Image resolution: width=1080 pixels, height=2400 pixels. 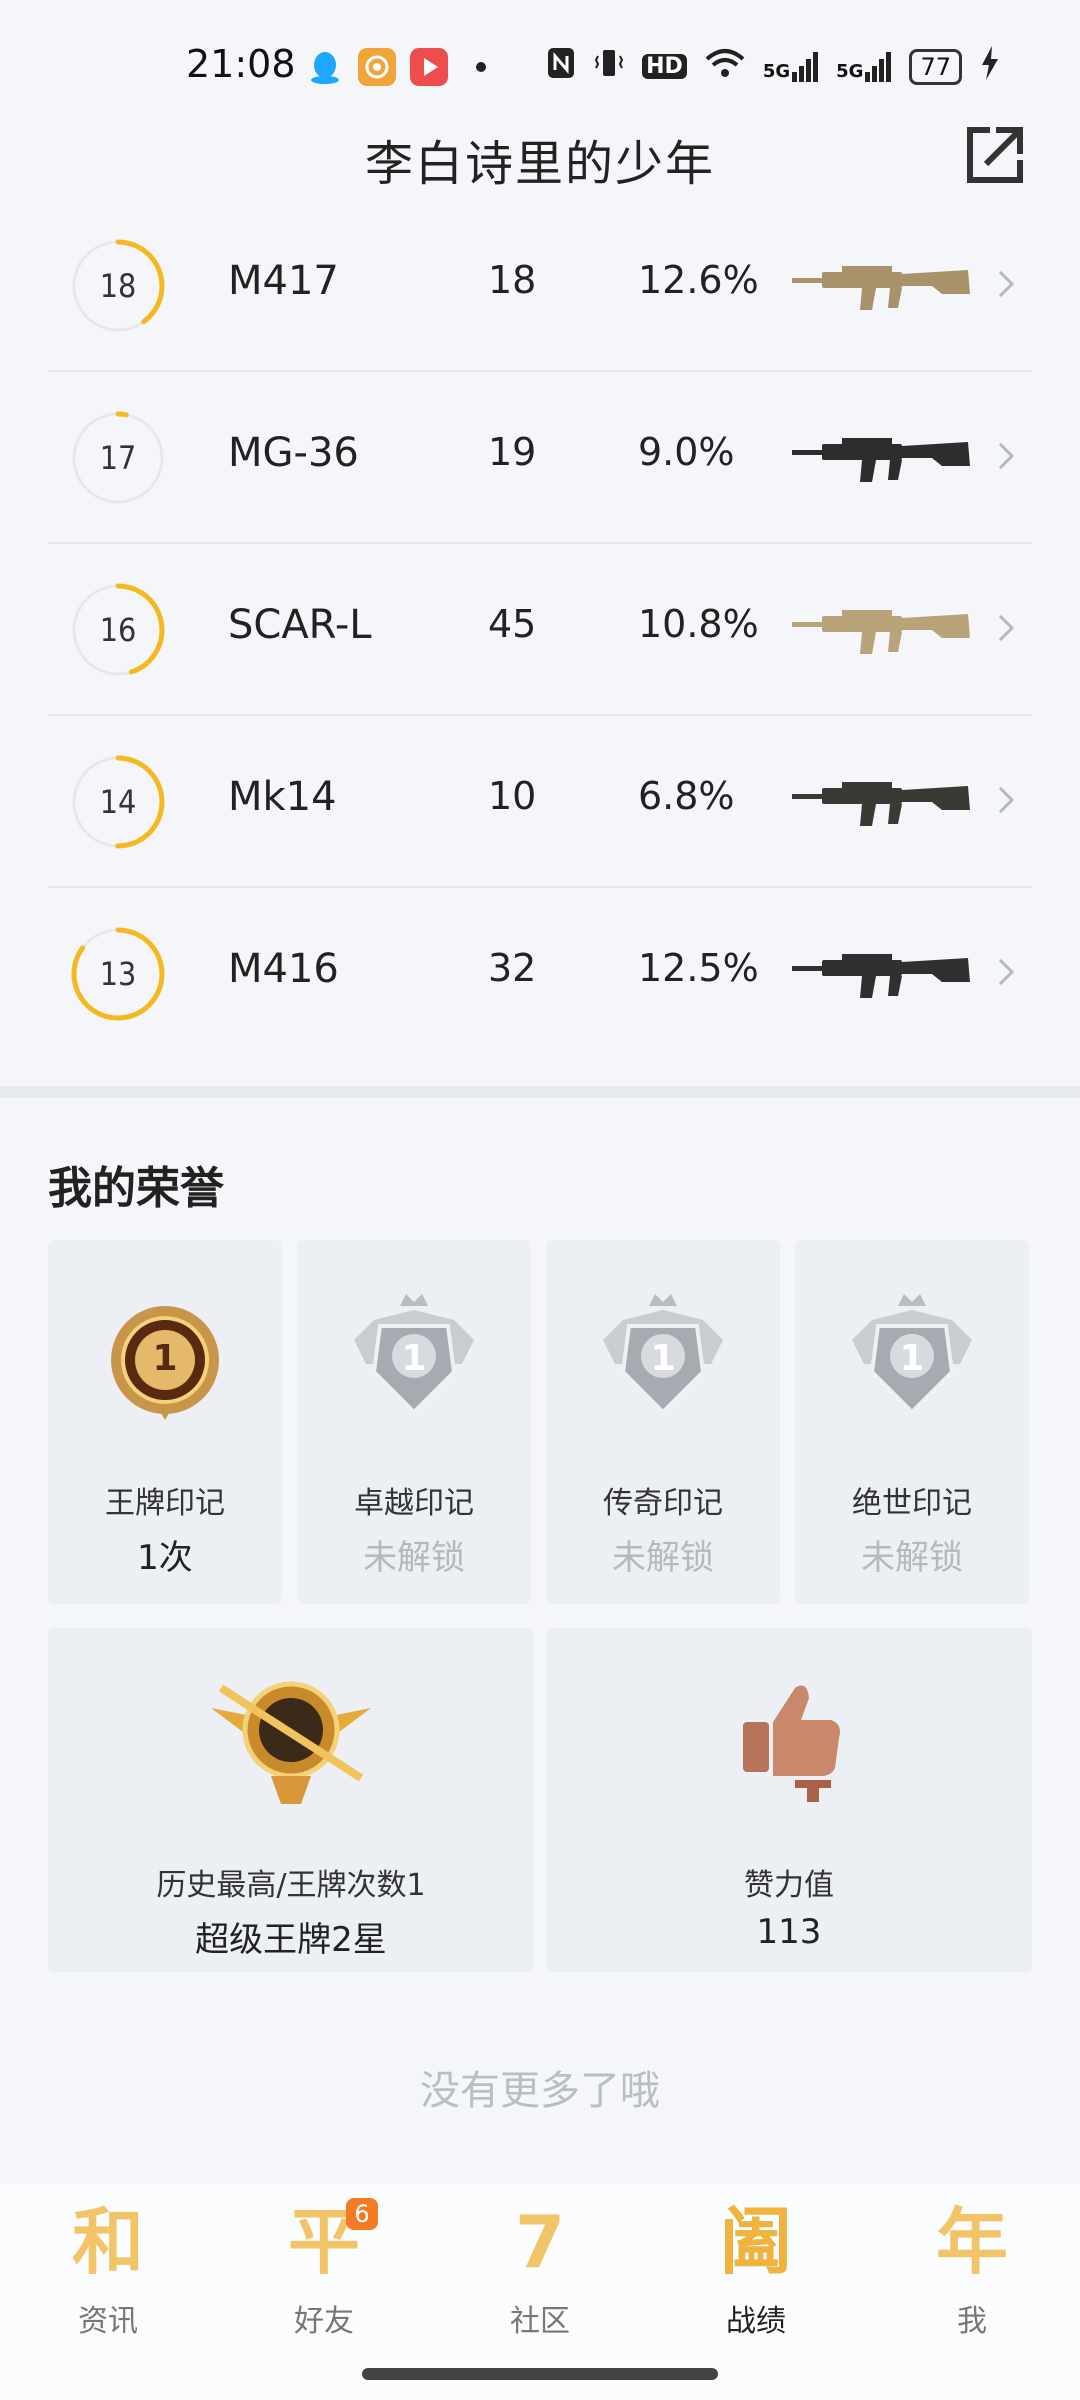 What do you see at coordinates (698, 968) in the screenshot?
I see `weapon-rate: 12.5%` at bounding box center [698, 968].